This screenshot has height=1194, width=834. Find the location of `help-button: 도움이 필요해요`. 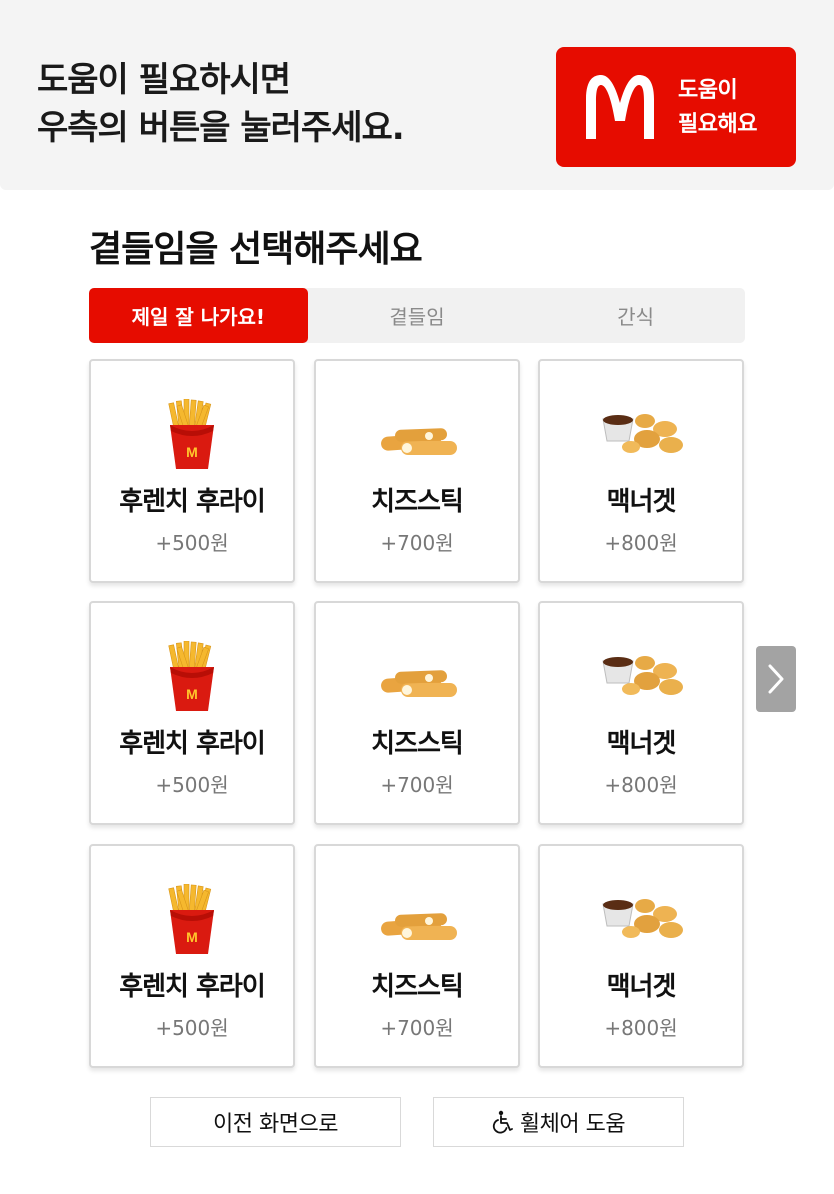

help-button: 도움이 필요해요 is located at coordinates (676, 107).